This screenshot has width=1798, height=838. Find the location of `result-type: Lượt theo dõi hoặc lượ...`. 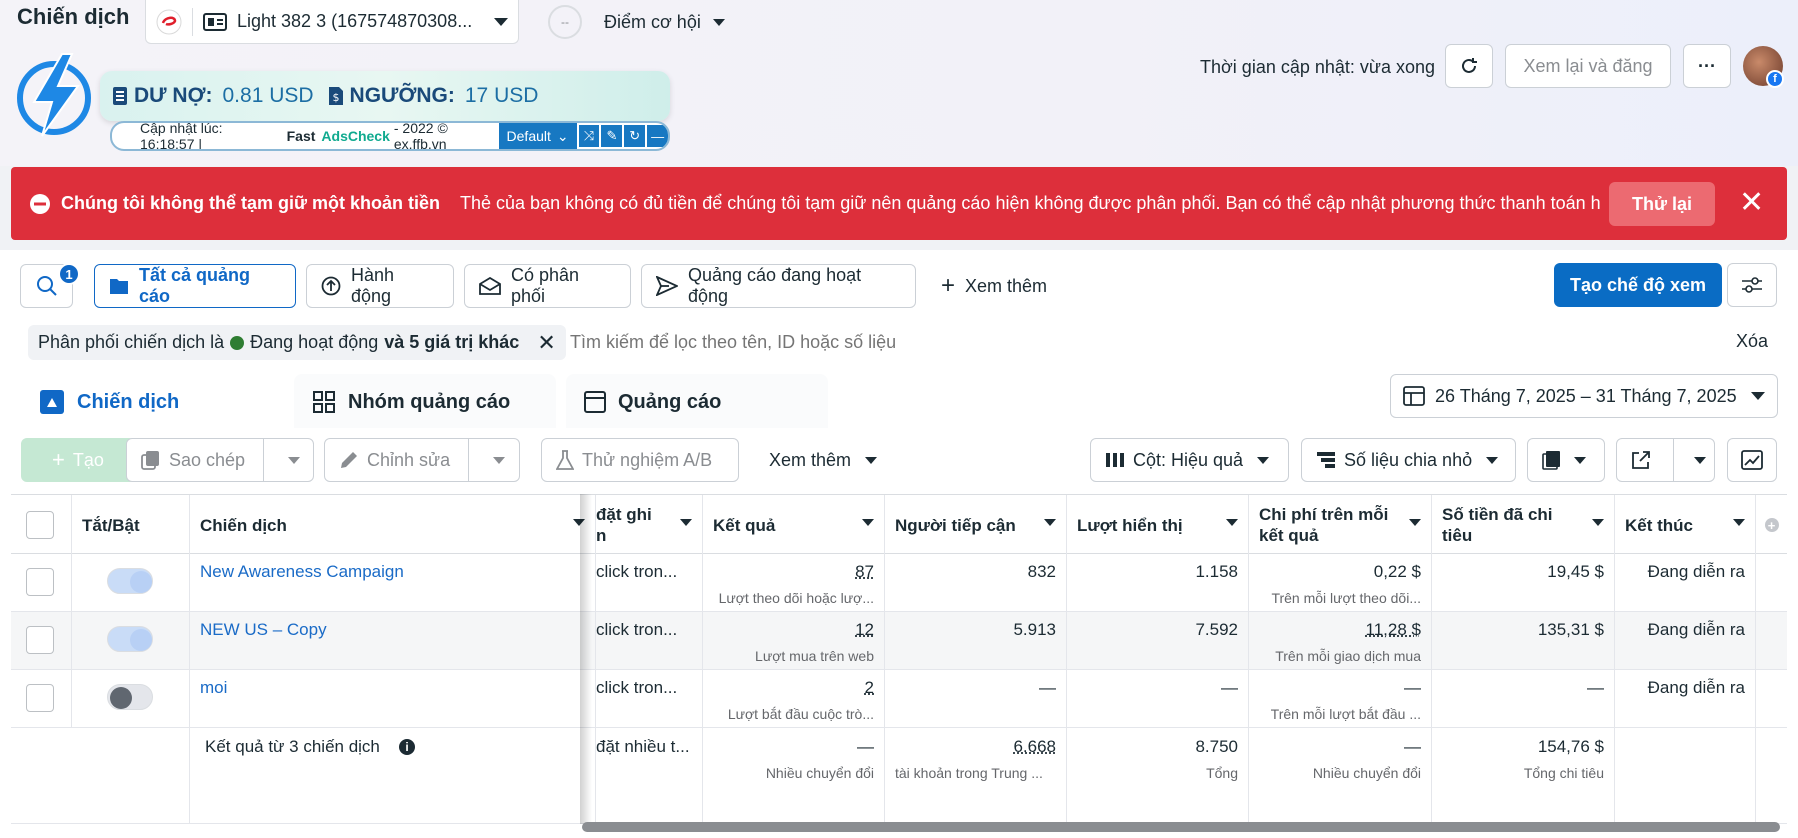

result-type: Lượt theo dõi hoặc lượ... is located at coordinates (796, 598).